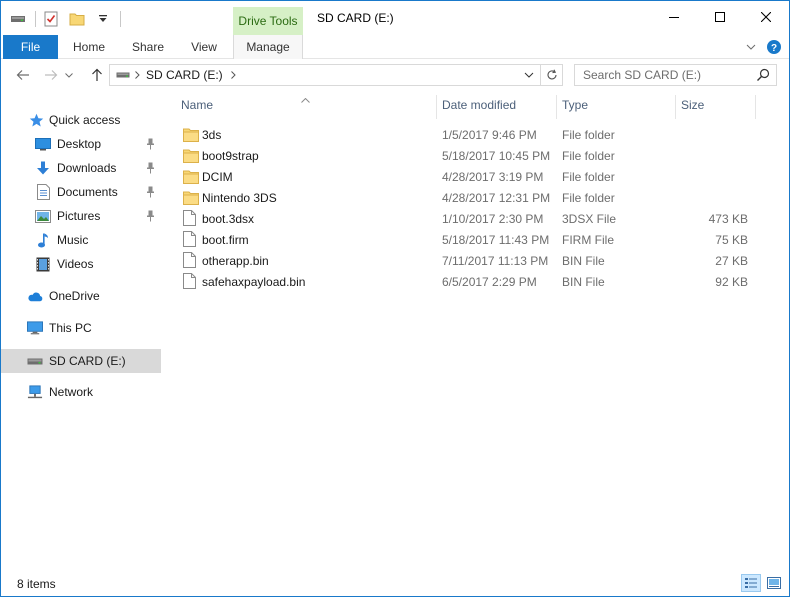 The width and height of the screenshot is (790, 597). I want to click on nav-sd-card: SD CARD (E:), so click(81, 361).